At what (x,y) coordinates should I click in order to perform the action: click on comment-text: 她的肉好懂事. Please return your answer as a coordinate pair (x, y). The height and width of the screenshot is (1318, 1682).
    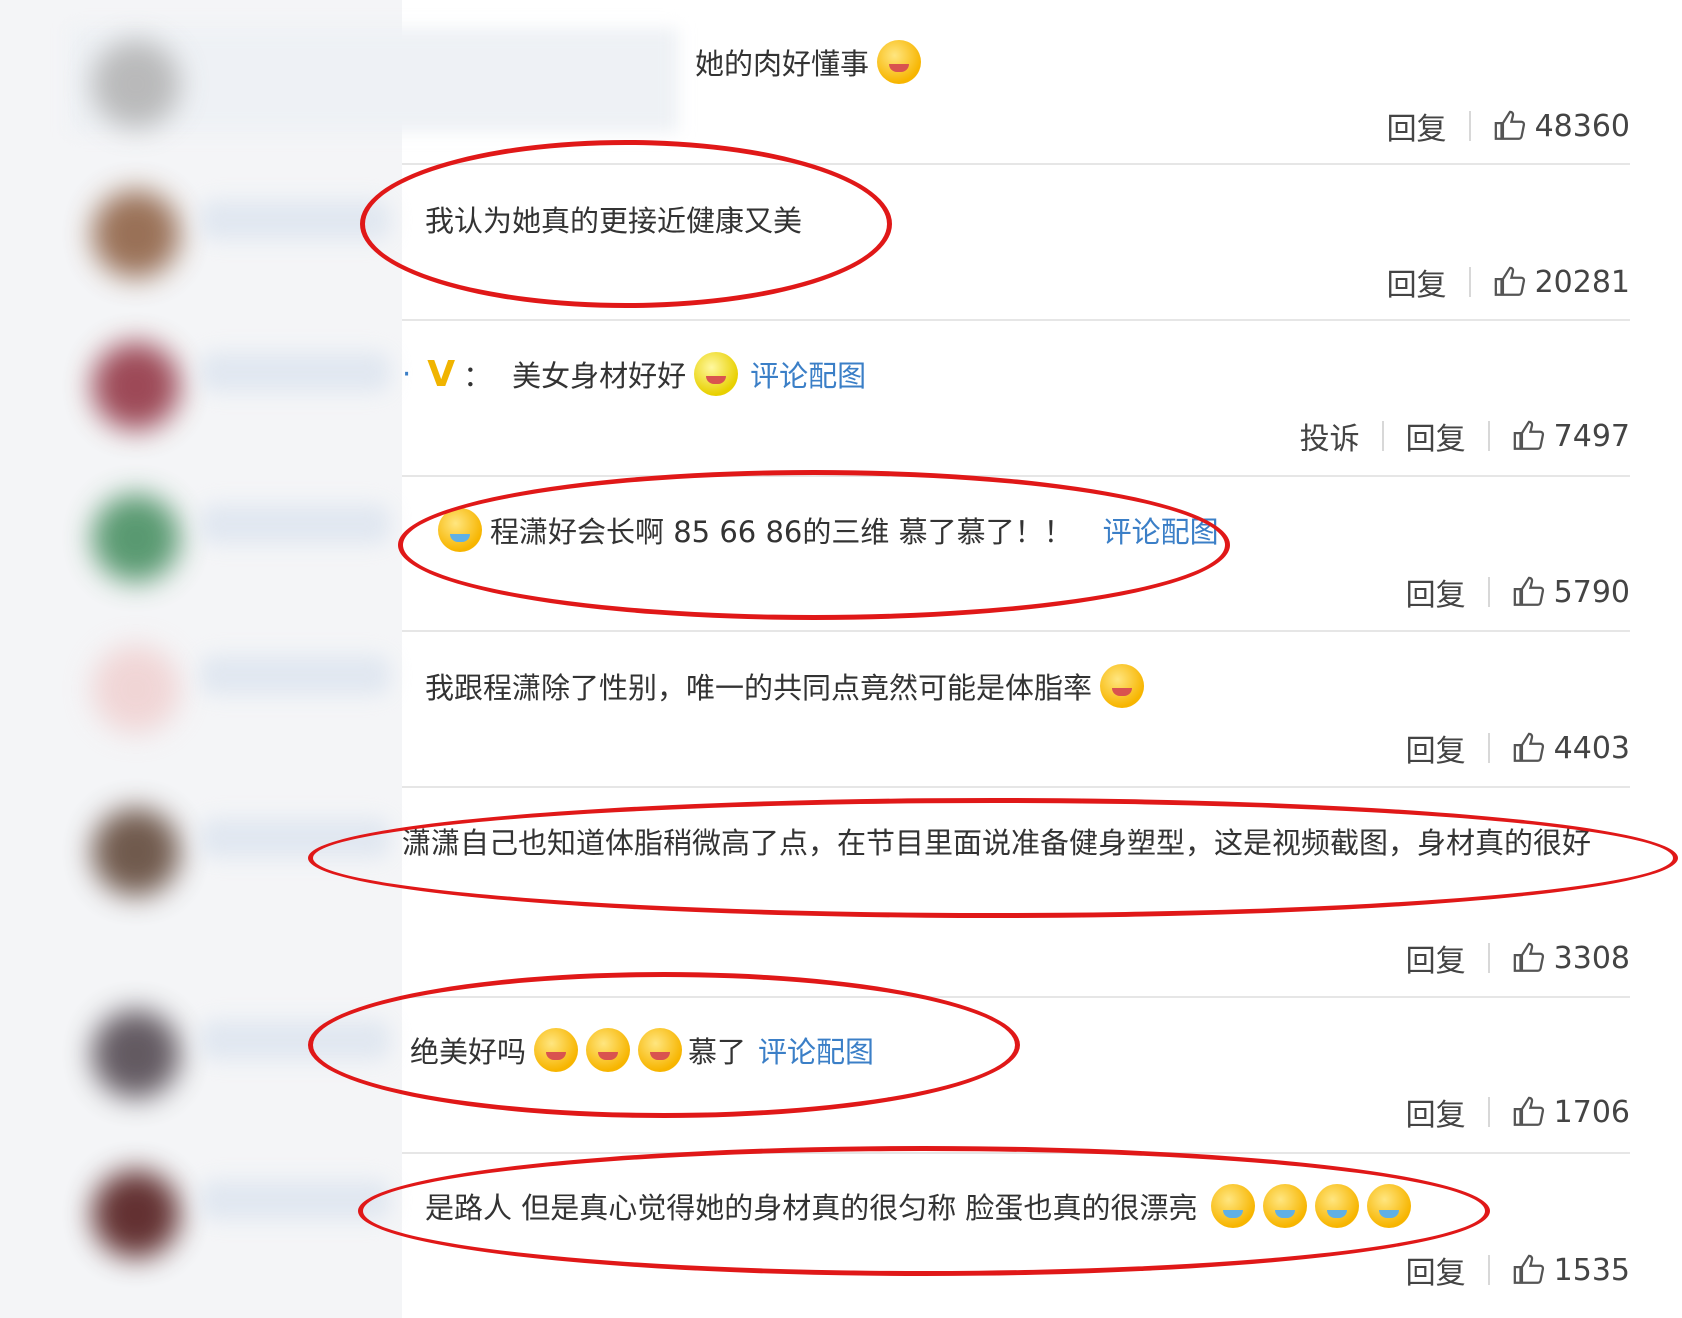
    Looking at the image, I should click on (808, 62).